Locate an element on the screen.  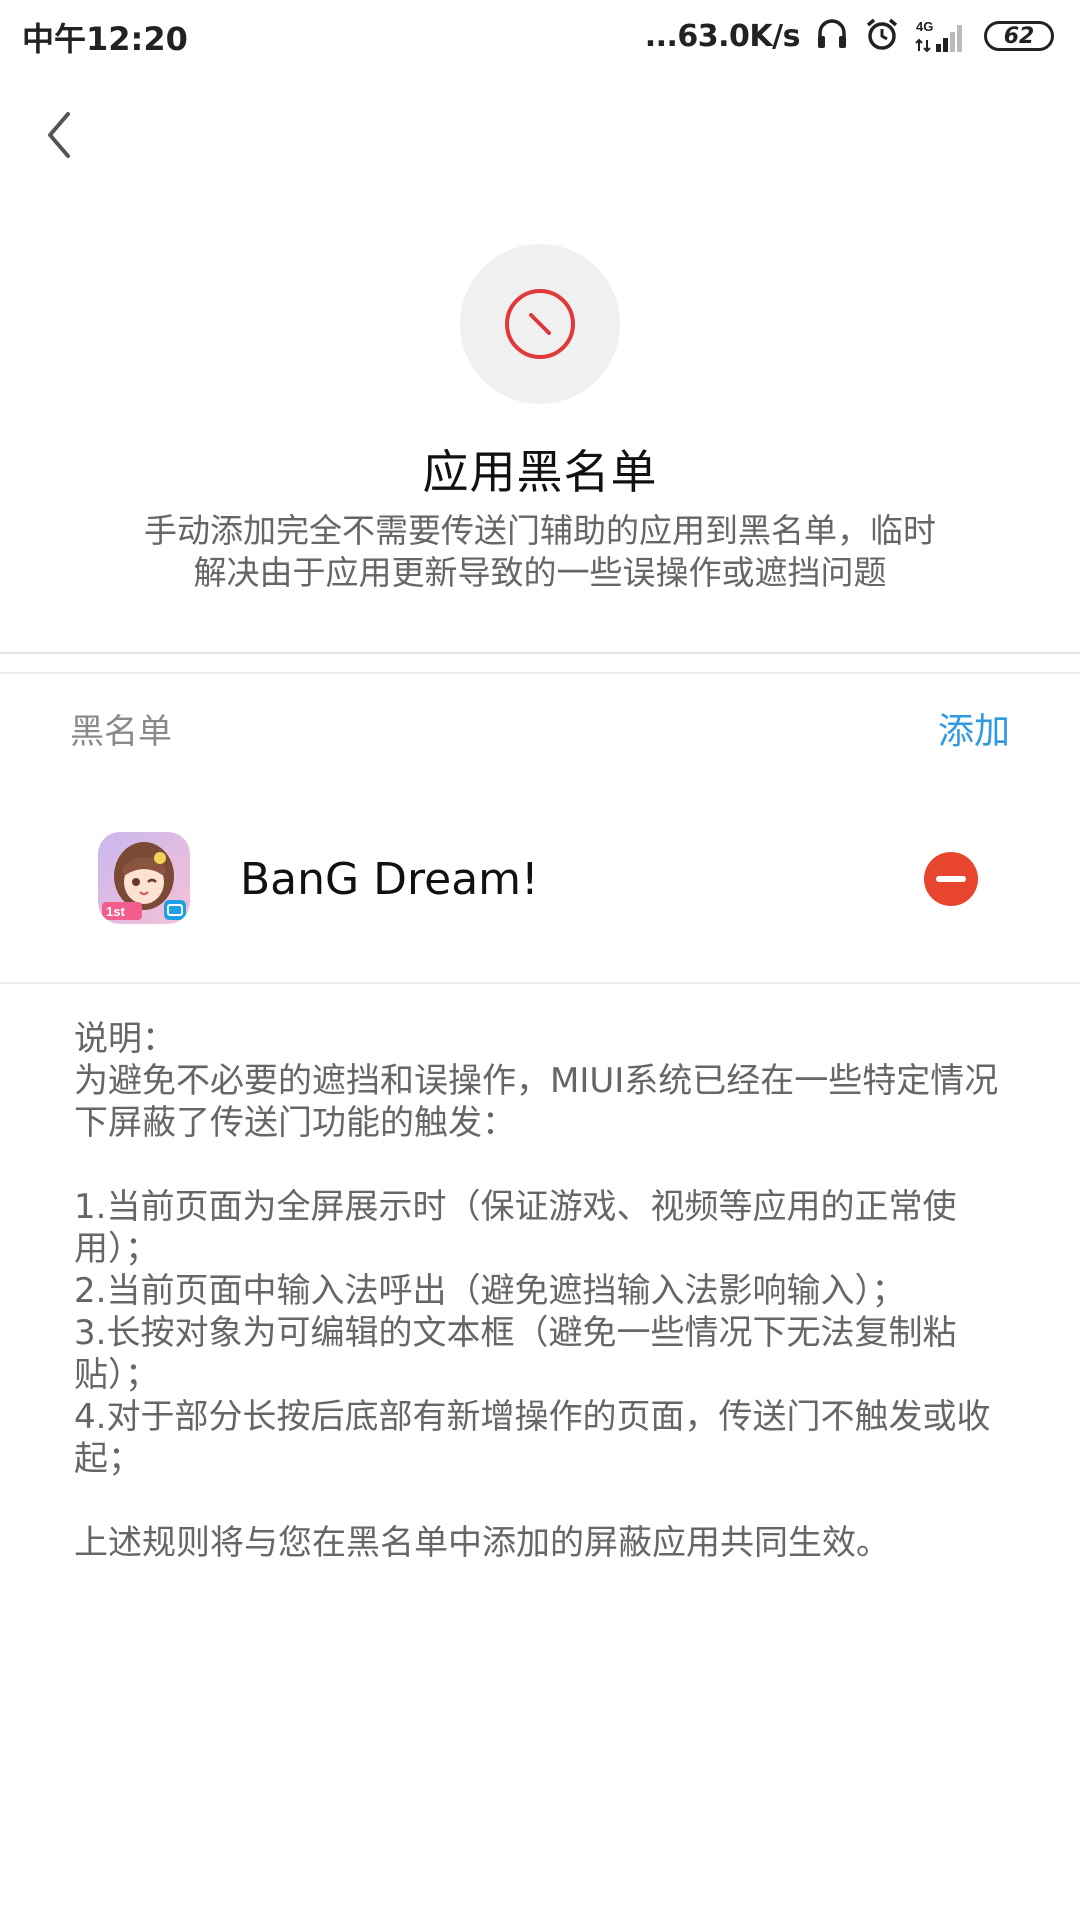
network-speed: ...63.0K/s is located at coordinates (722, 36).